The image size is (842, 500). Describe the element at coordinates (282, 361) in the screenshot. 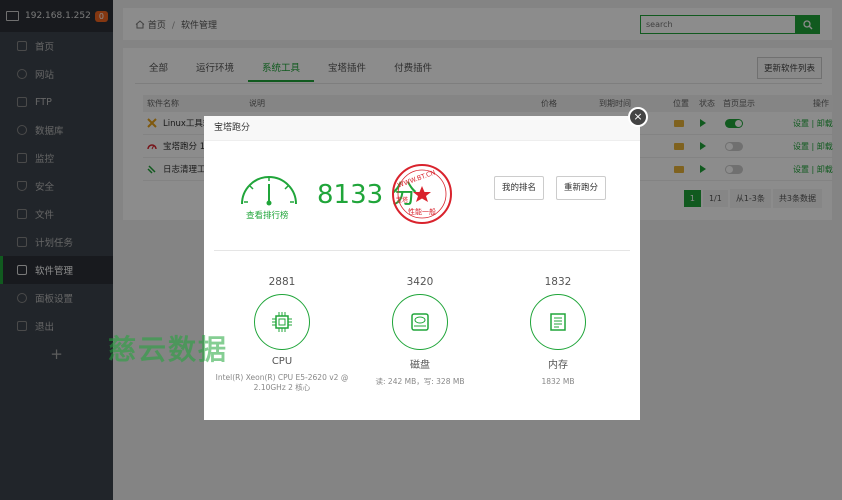

I see `cpu-label: CPU` at that location.